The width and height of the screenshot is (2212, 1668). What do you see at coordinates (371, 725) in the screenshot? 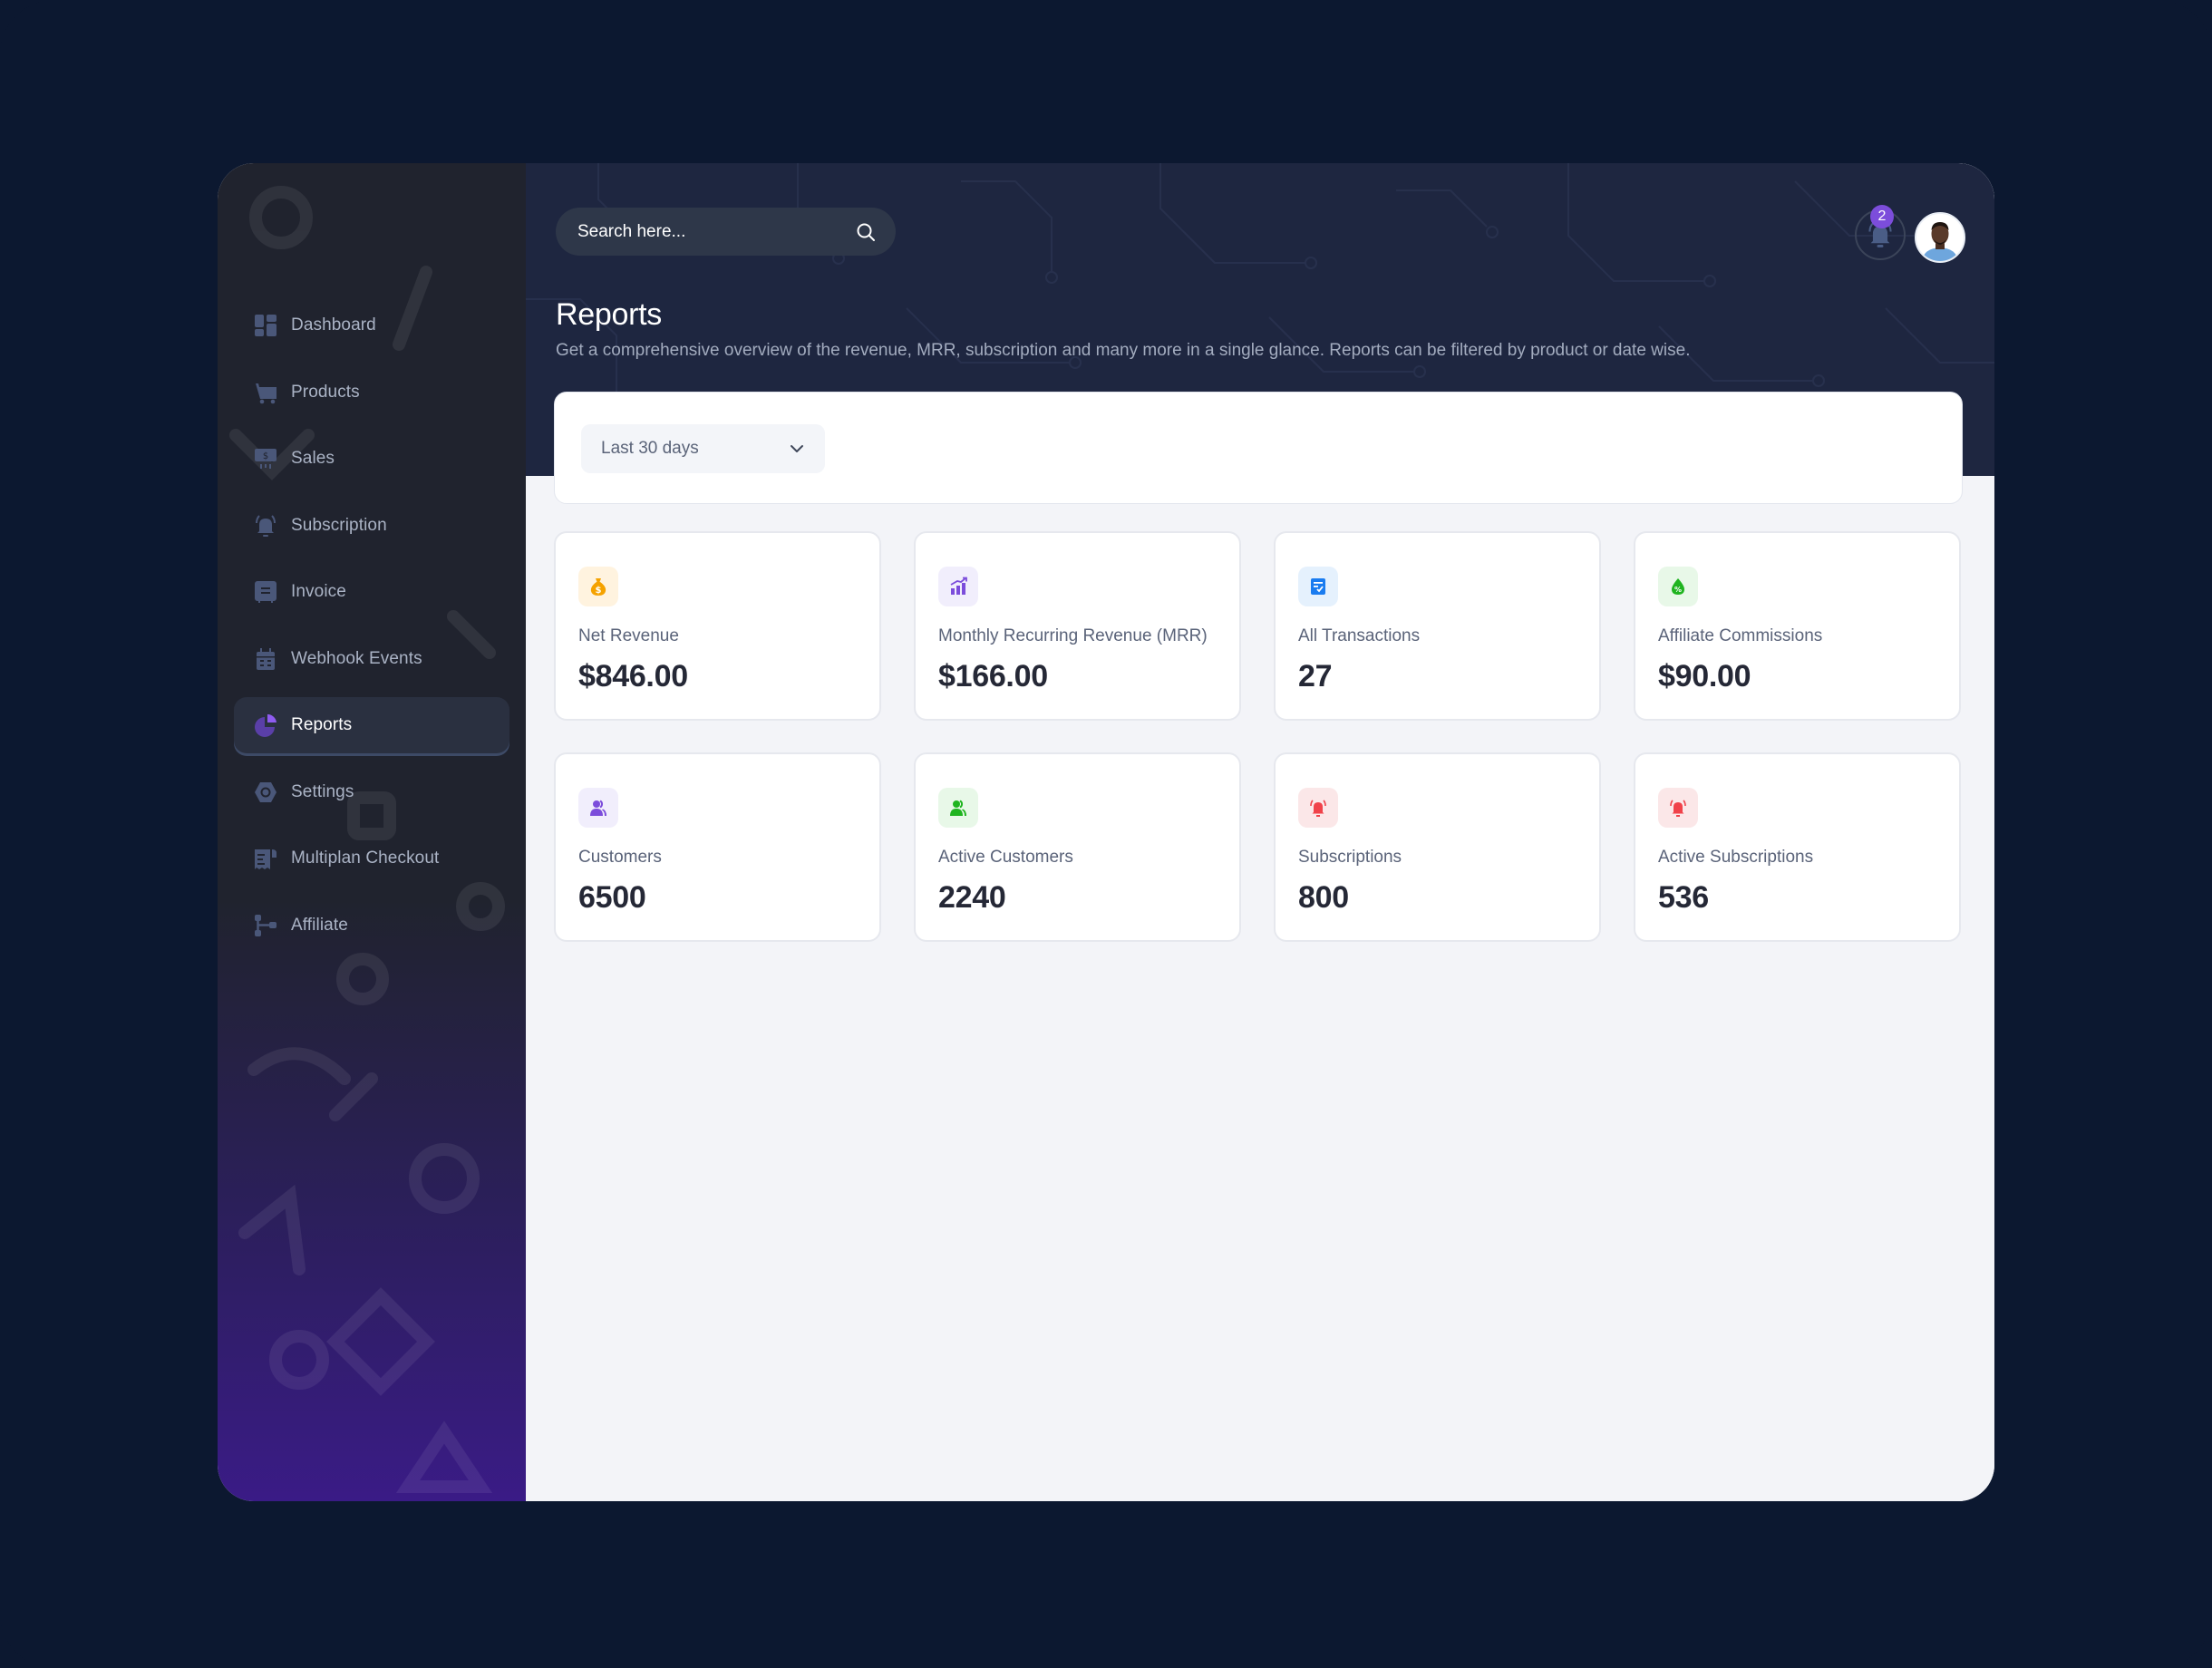
I see `sidebar-item-reports: Reports` at bounding box center [371, 725].